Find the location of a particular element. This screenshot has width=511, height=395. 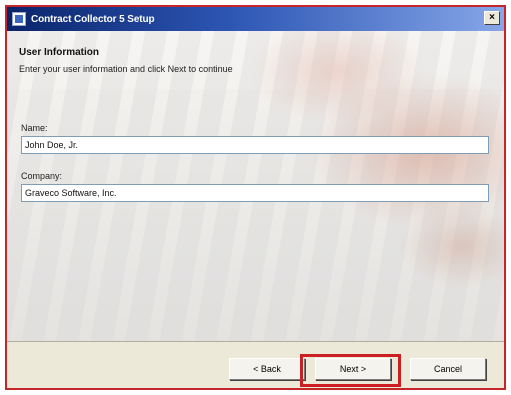

title-bar: Contract Collector 5 Setup × is located at coordinates (255, 19).